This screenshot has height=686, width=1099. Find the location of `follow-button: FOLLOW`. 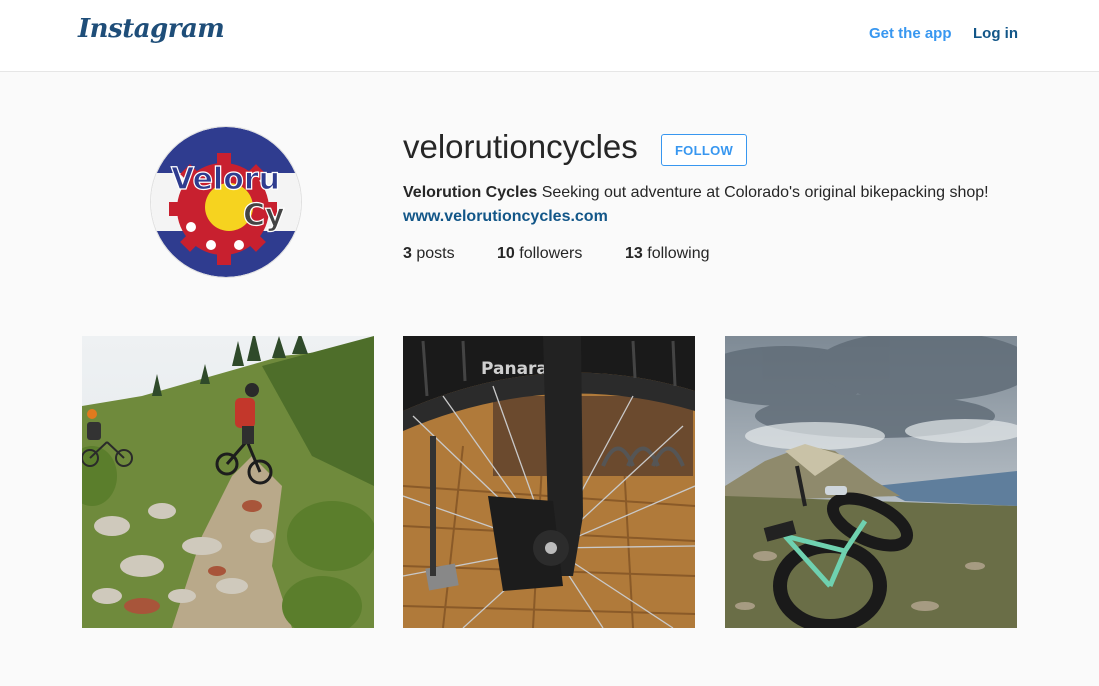

follow-button: FOLLOW is located at coordinates (704, 150).